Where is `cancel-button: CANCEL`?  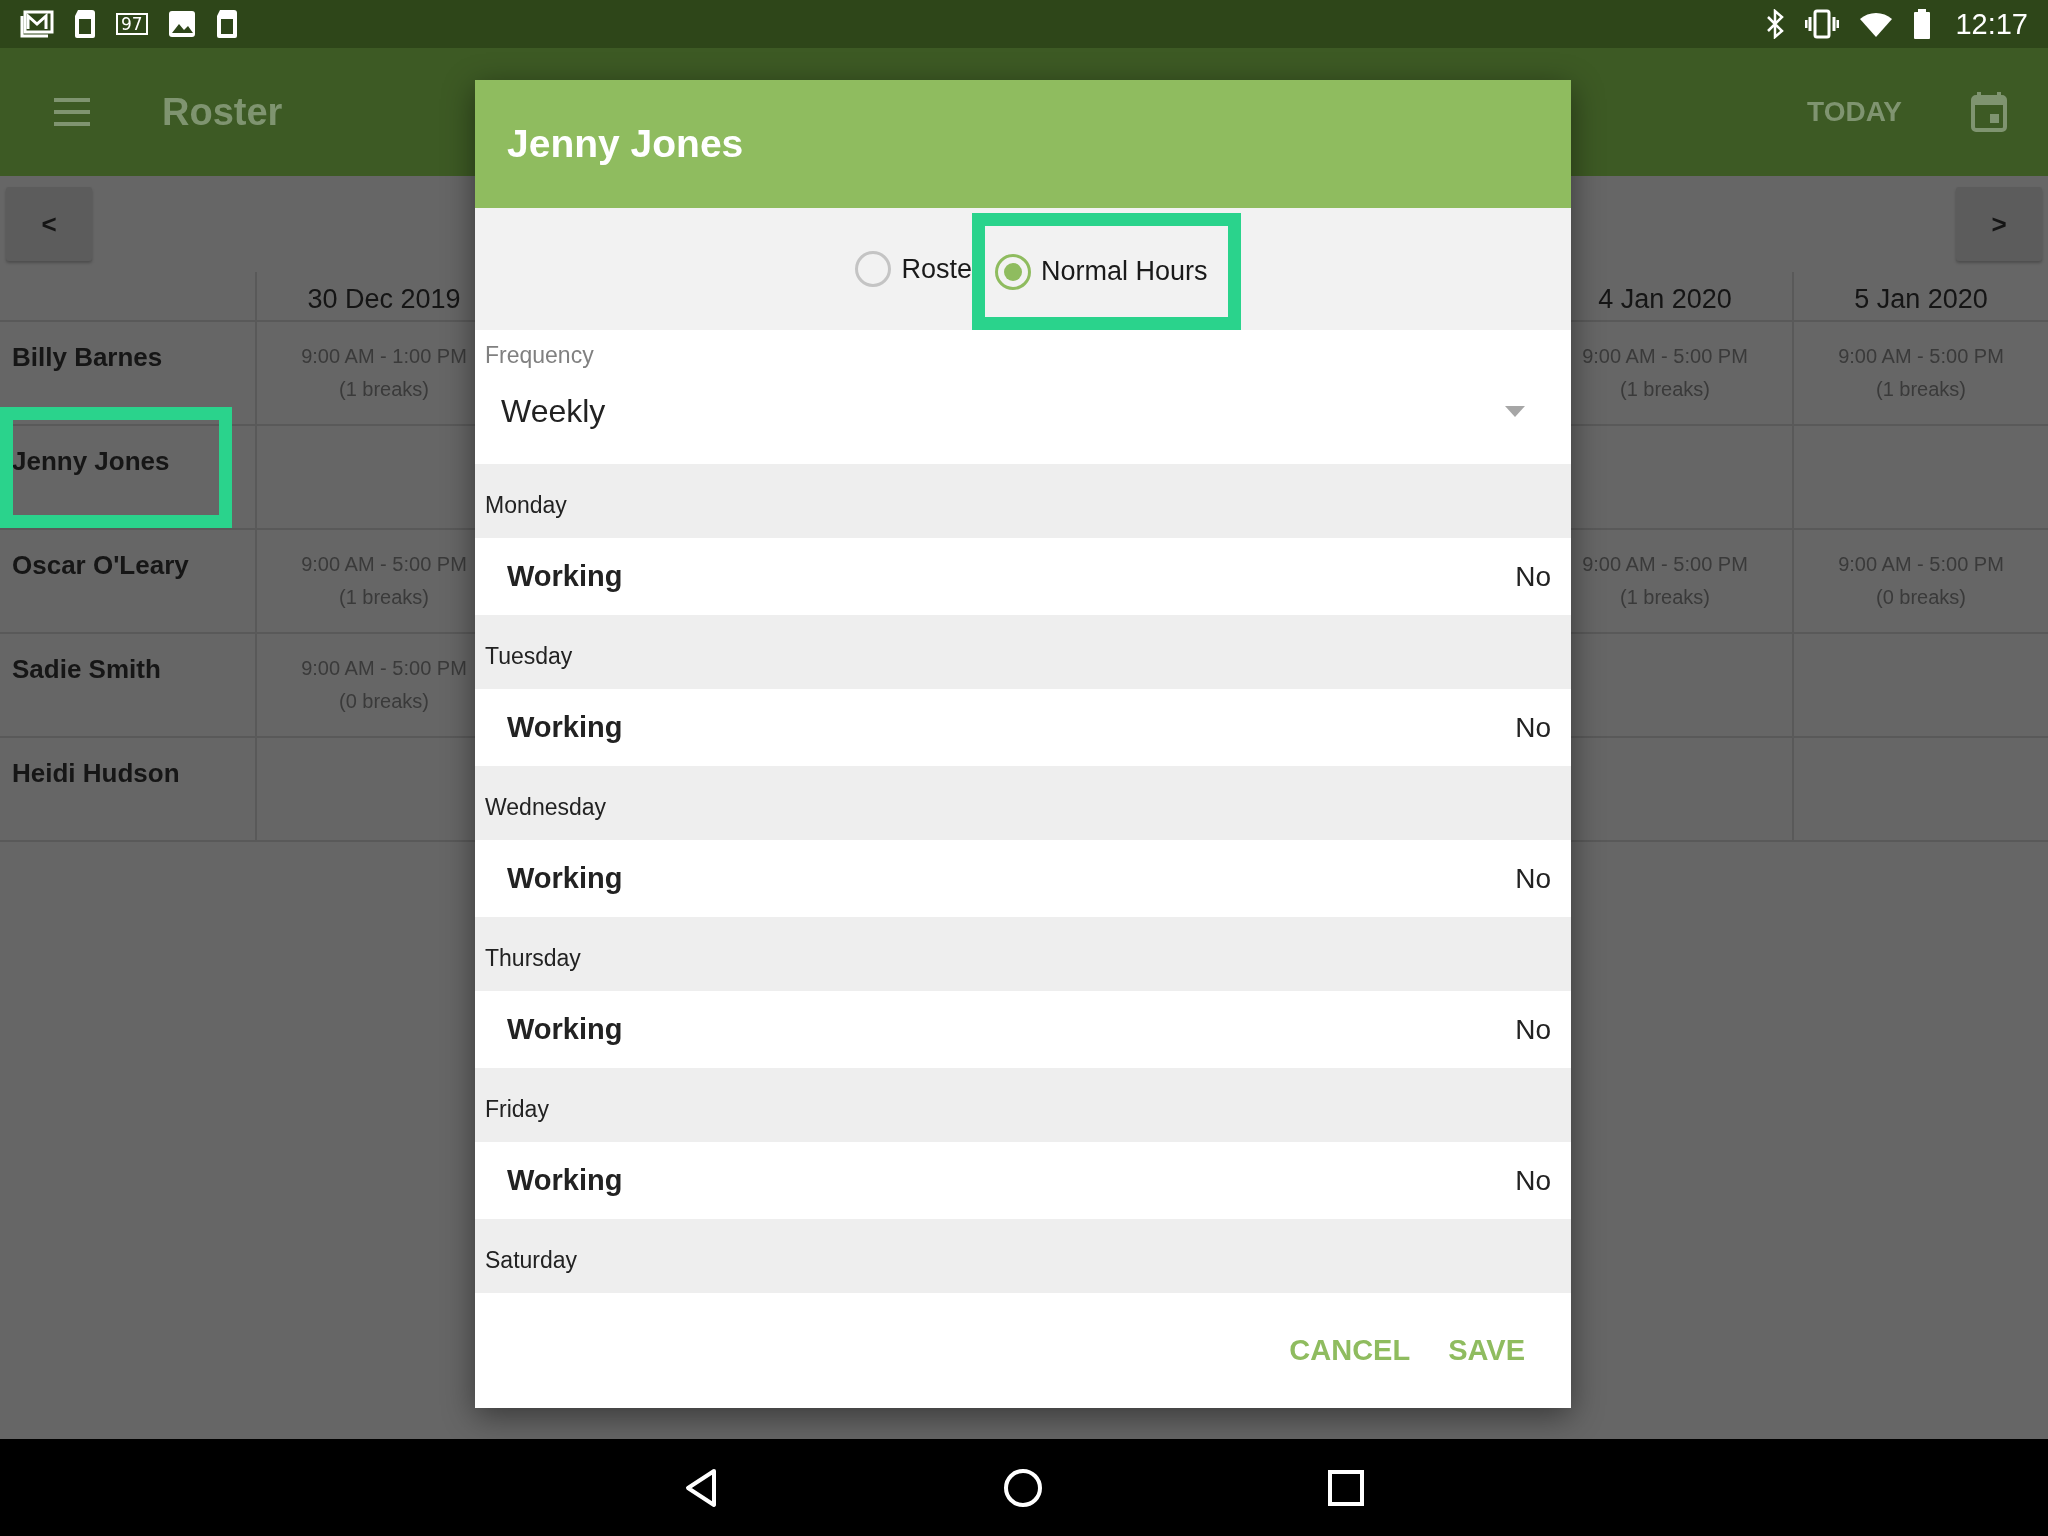 cancel-button: CANCEL is located at coordinates (1350, 1350).